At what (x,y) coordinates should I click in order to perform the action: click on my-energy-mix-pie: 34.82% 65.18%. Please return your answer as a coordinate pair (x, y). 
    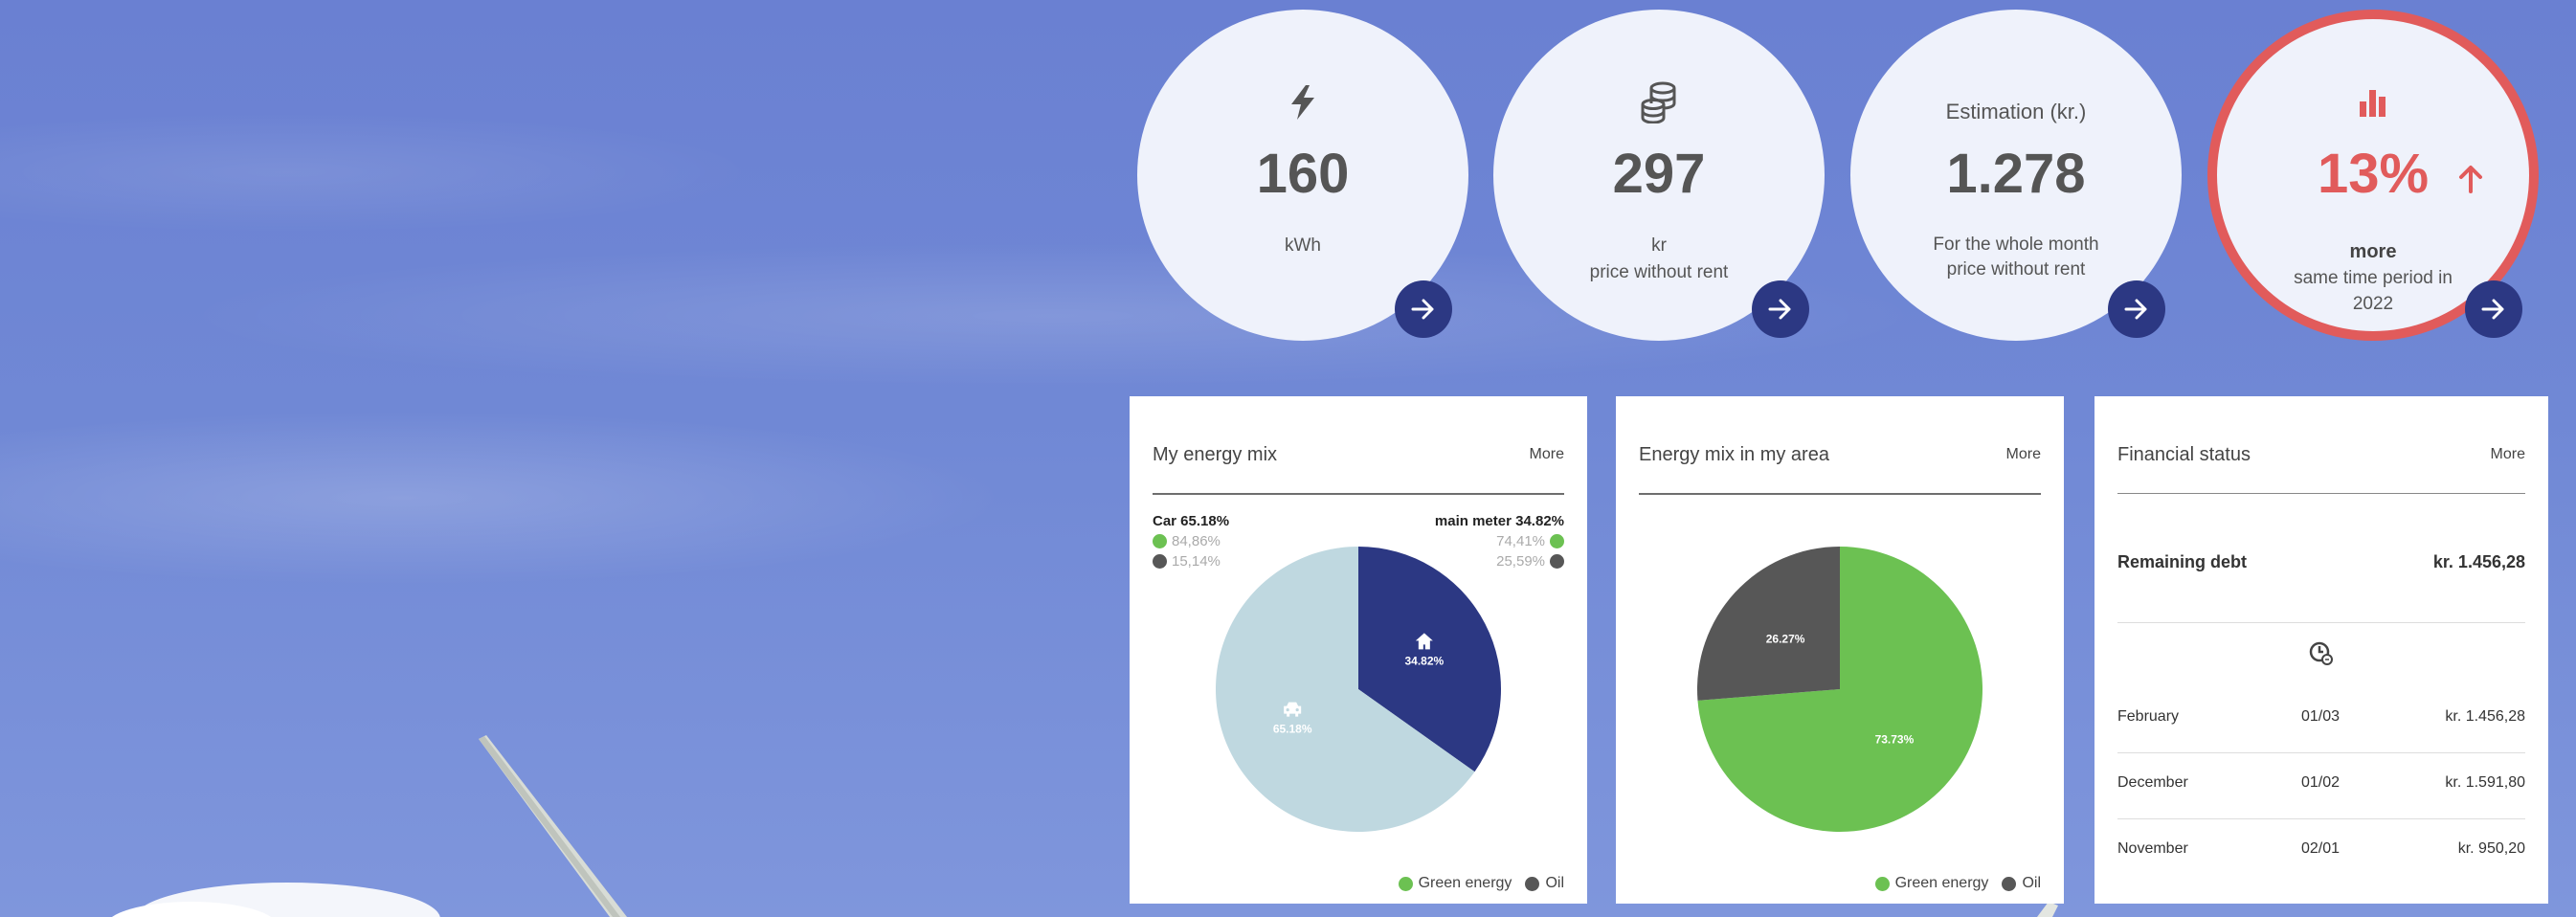
    Looking at the image, I should click on (1359, 689).